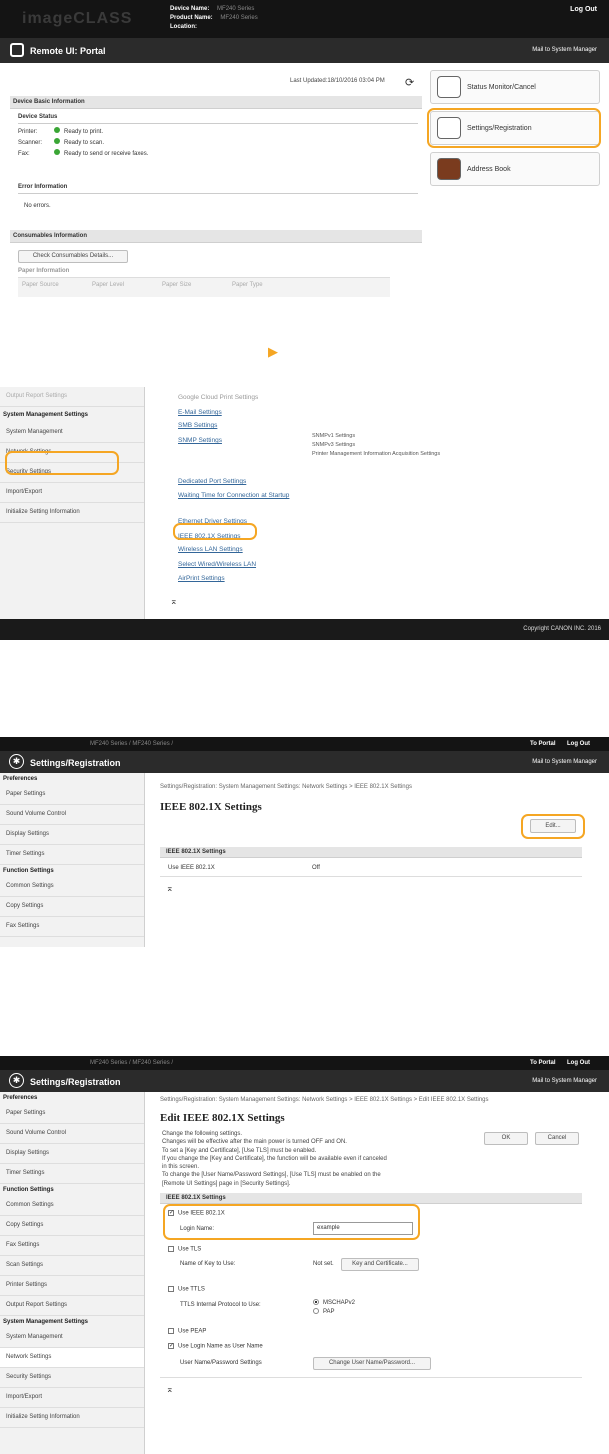  Describe the element at coordinates (515, 169) in the screenshot. I see `portal-menu-item: Address Book` at that location.